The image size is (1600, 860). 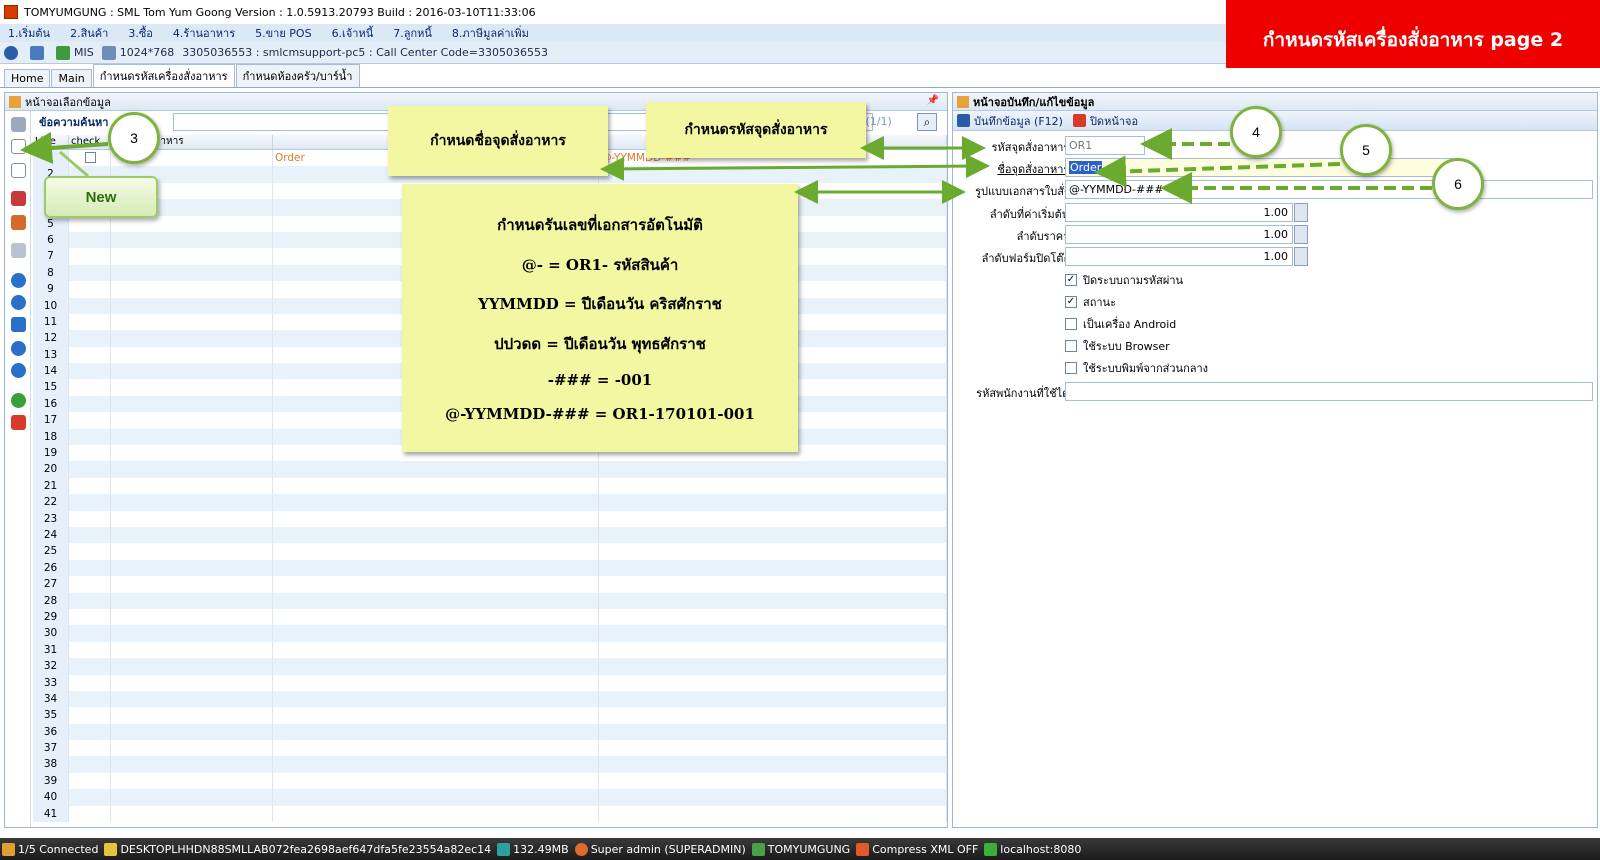 I want to click on table-row: 22, so click(x=490, y=502).